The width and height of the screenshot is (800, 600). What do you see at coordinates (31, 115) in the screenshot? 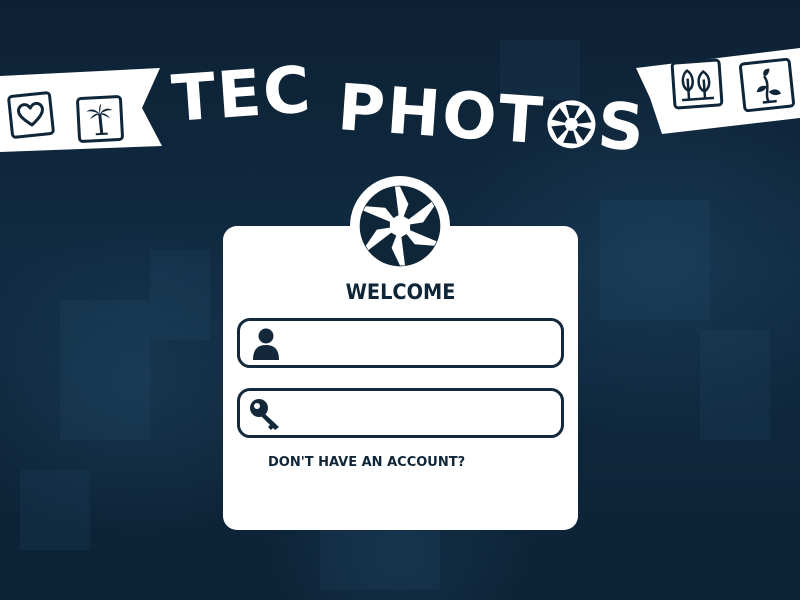
I see `heart-icon` at bounding box center [31, 115].